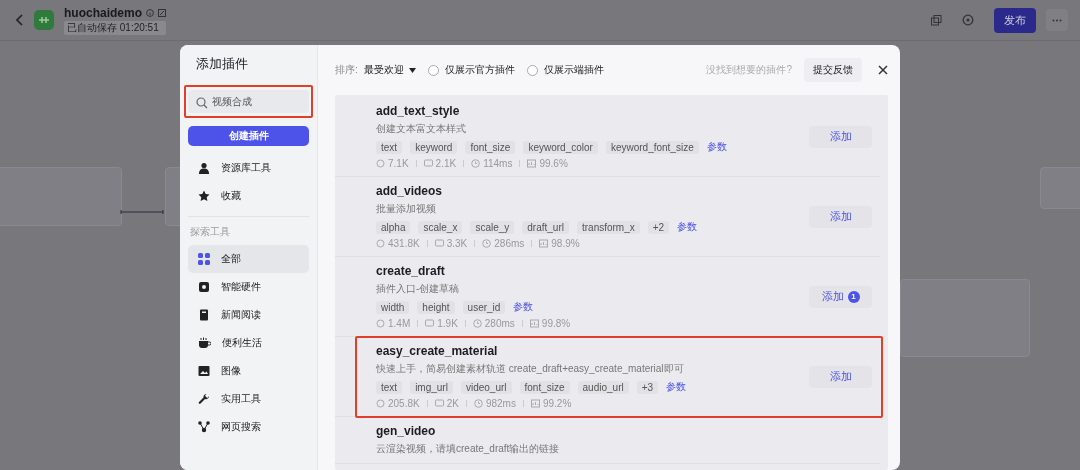 The image size is (1080, 470). Describe the element at coordinates (421, 129) in the screenshot. I see `plugin-description: 创建文本富文本样式` at that location.